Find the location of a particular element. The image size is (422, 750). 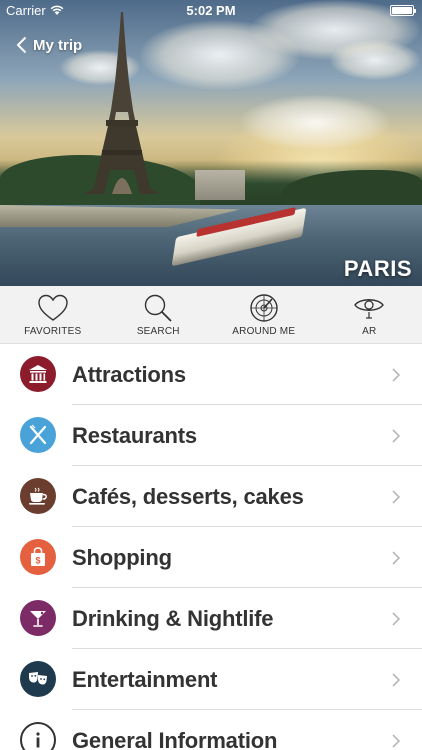

list-item-restaurants: Restaurants is located at coordinates (211, 435).